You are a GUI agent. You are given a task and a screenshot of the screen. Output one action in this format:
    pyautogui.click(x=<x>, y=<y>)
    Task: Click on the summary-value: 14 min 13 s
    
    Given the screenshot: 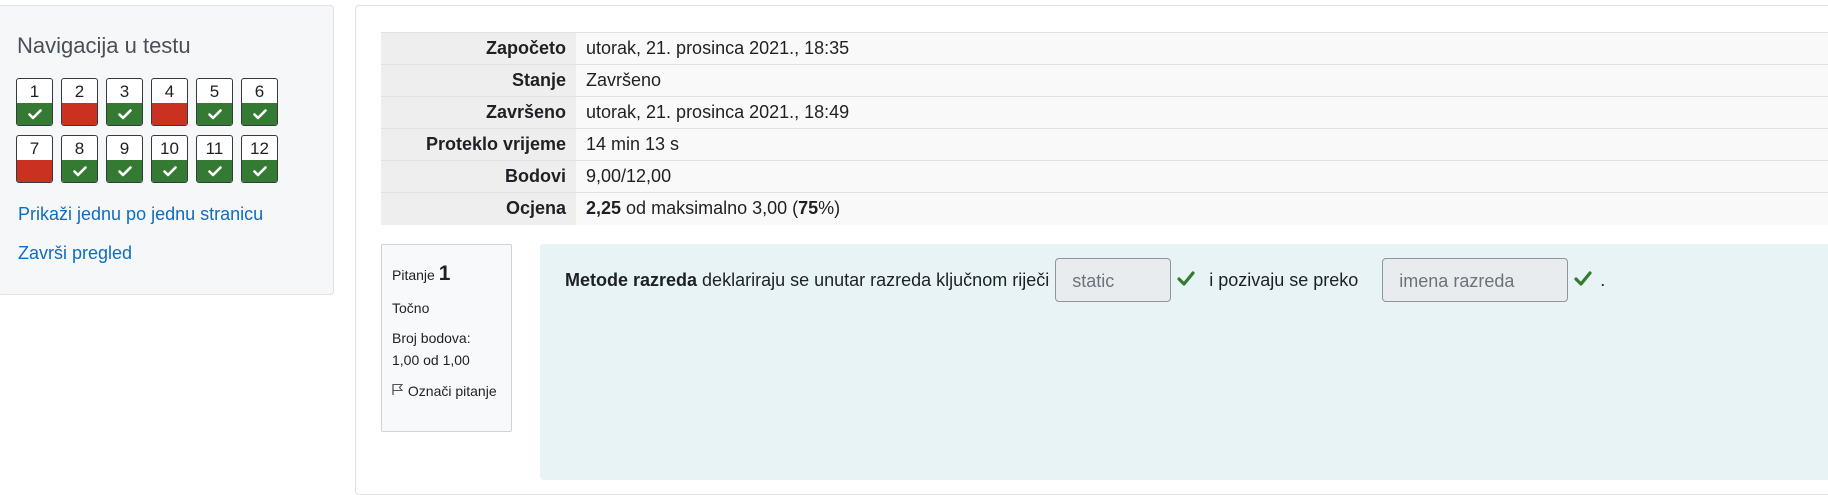 What is the action you would take?
    pyautogui.click(x=1202, y=144)
    